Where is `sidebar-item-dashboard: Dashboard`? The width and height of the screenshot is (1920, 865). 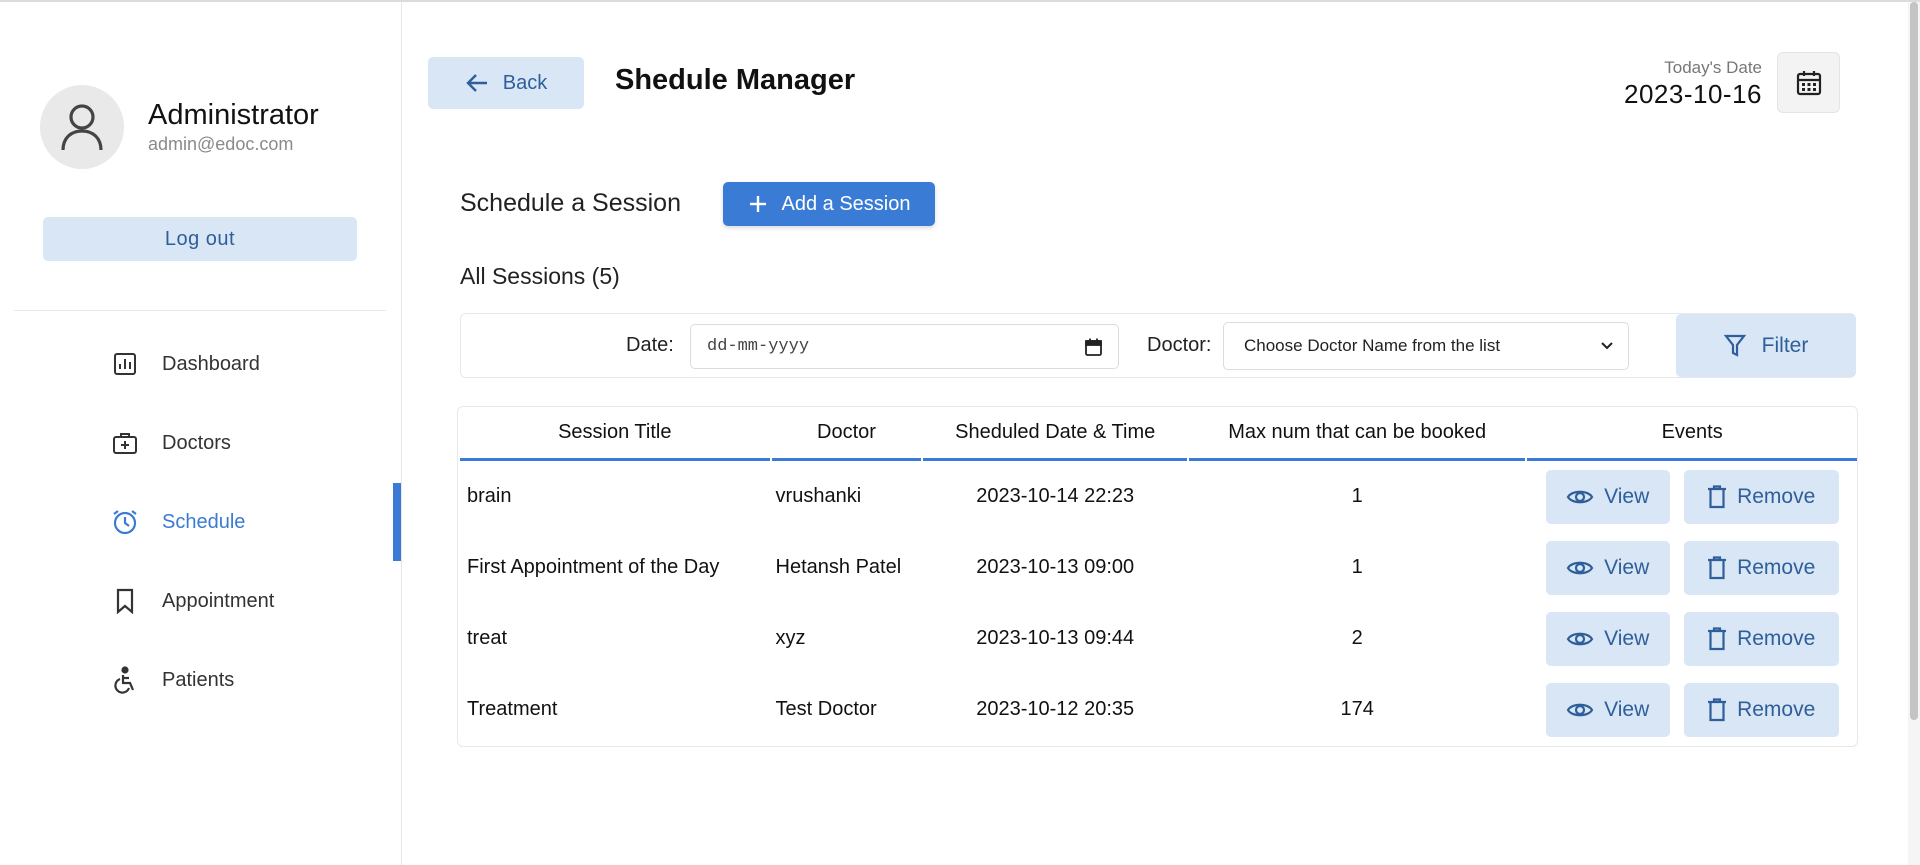 sidebar-item-dashboard: Dashboard is located at coordinates (201, 364).